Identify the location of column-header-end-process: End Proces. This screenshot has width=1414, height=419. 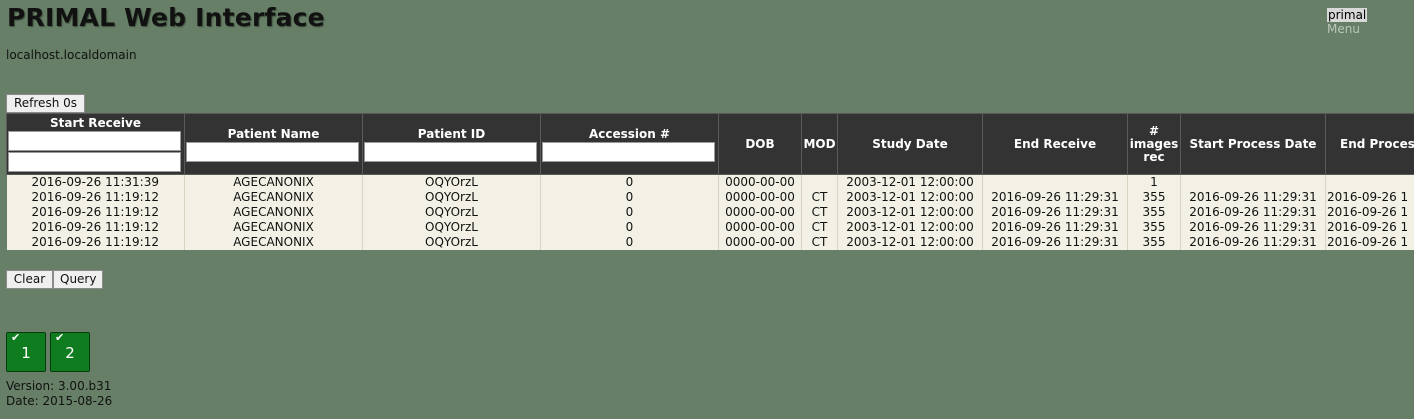
(1369, 144).